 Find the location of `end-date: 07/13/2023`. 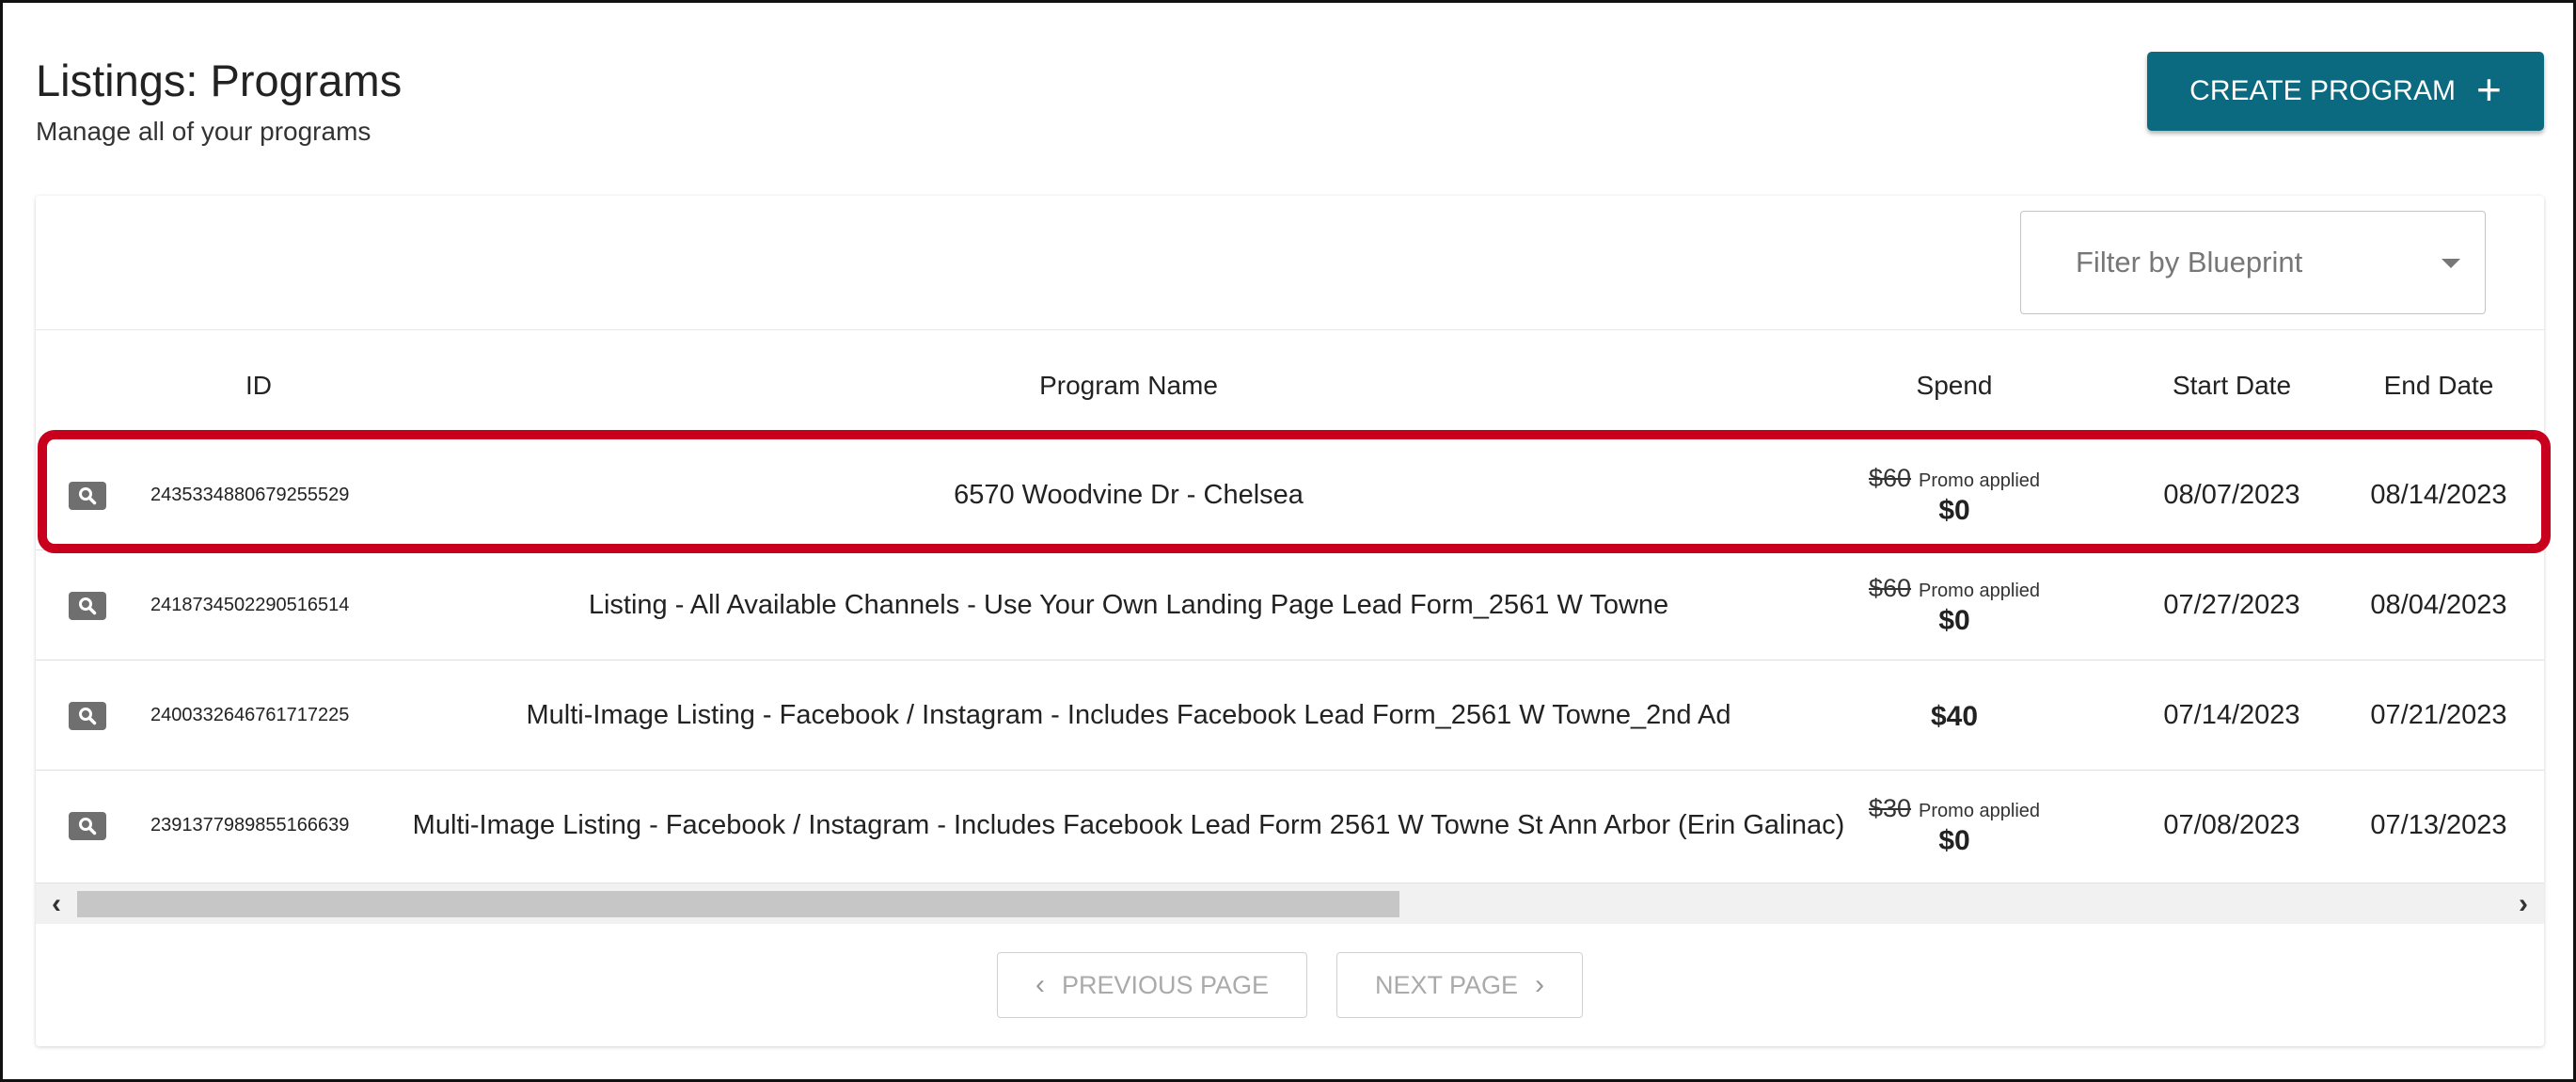

end-date: 07/13/2023 is located at coordinates (2438, 825).